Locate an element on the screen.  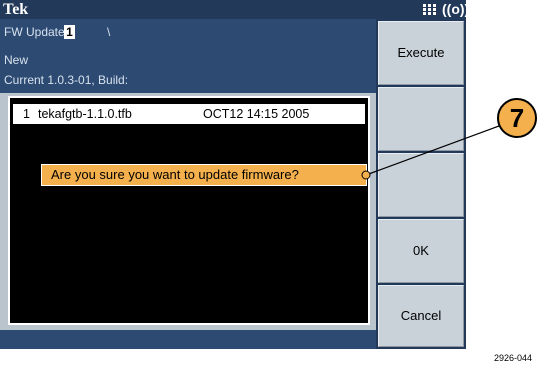
callout-leader is located at coordinates (430, 152).